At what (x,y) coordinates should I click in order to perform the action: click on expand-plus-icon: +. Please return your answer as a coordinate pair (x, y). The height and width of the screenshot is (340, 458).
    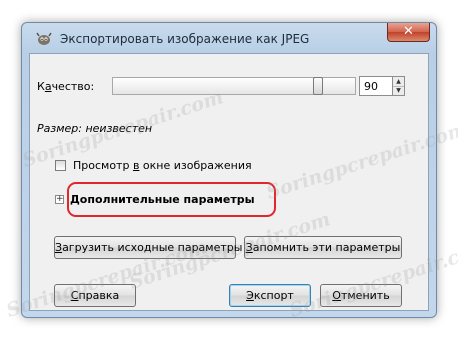
    Looking at the image, I should click on (59, 199).